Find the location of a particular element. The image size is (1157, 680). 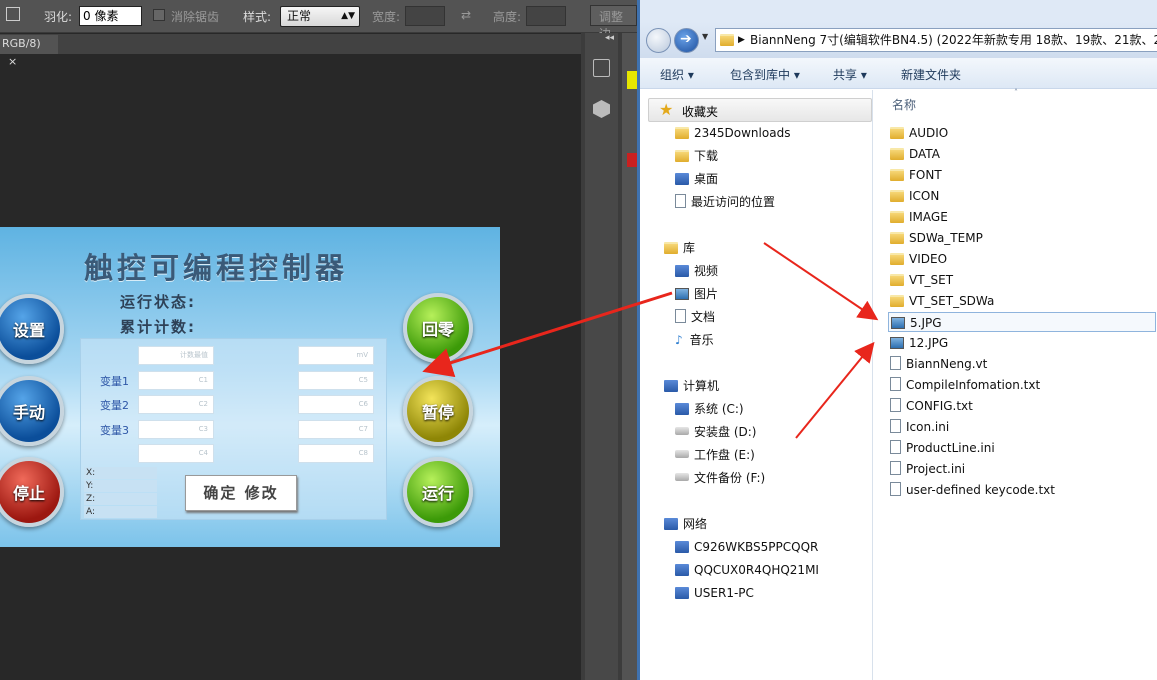

nav-item-network-pc1: C926WKBS5PPCQQR is located at coordinates (746, 547).